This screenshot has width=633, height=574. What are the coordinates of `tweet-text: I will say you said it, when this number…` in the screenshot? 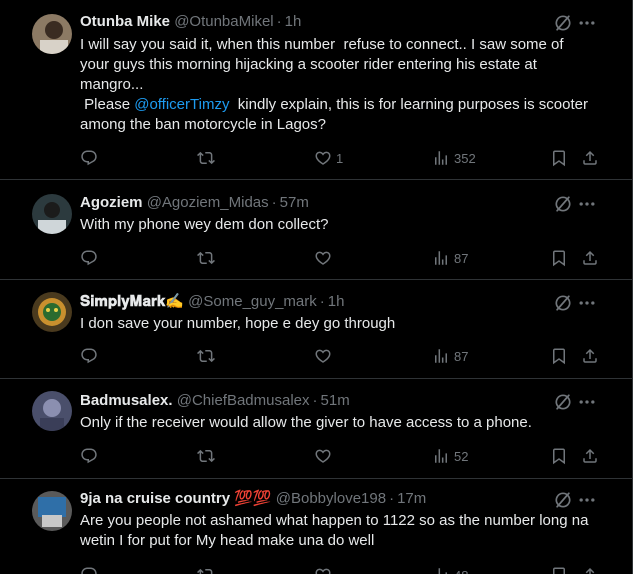 It's located at (336, 85).